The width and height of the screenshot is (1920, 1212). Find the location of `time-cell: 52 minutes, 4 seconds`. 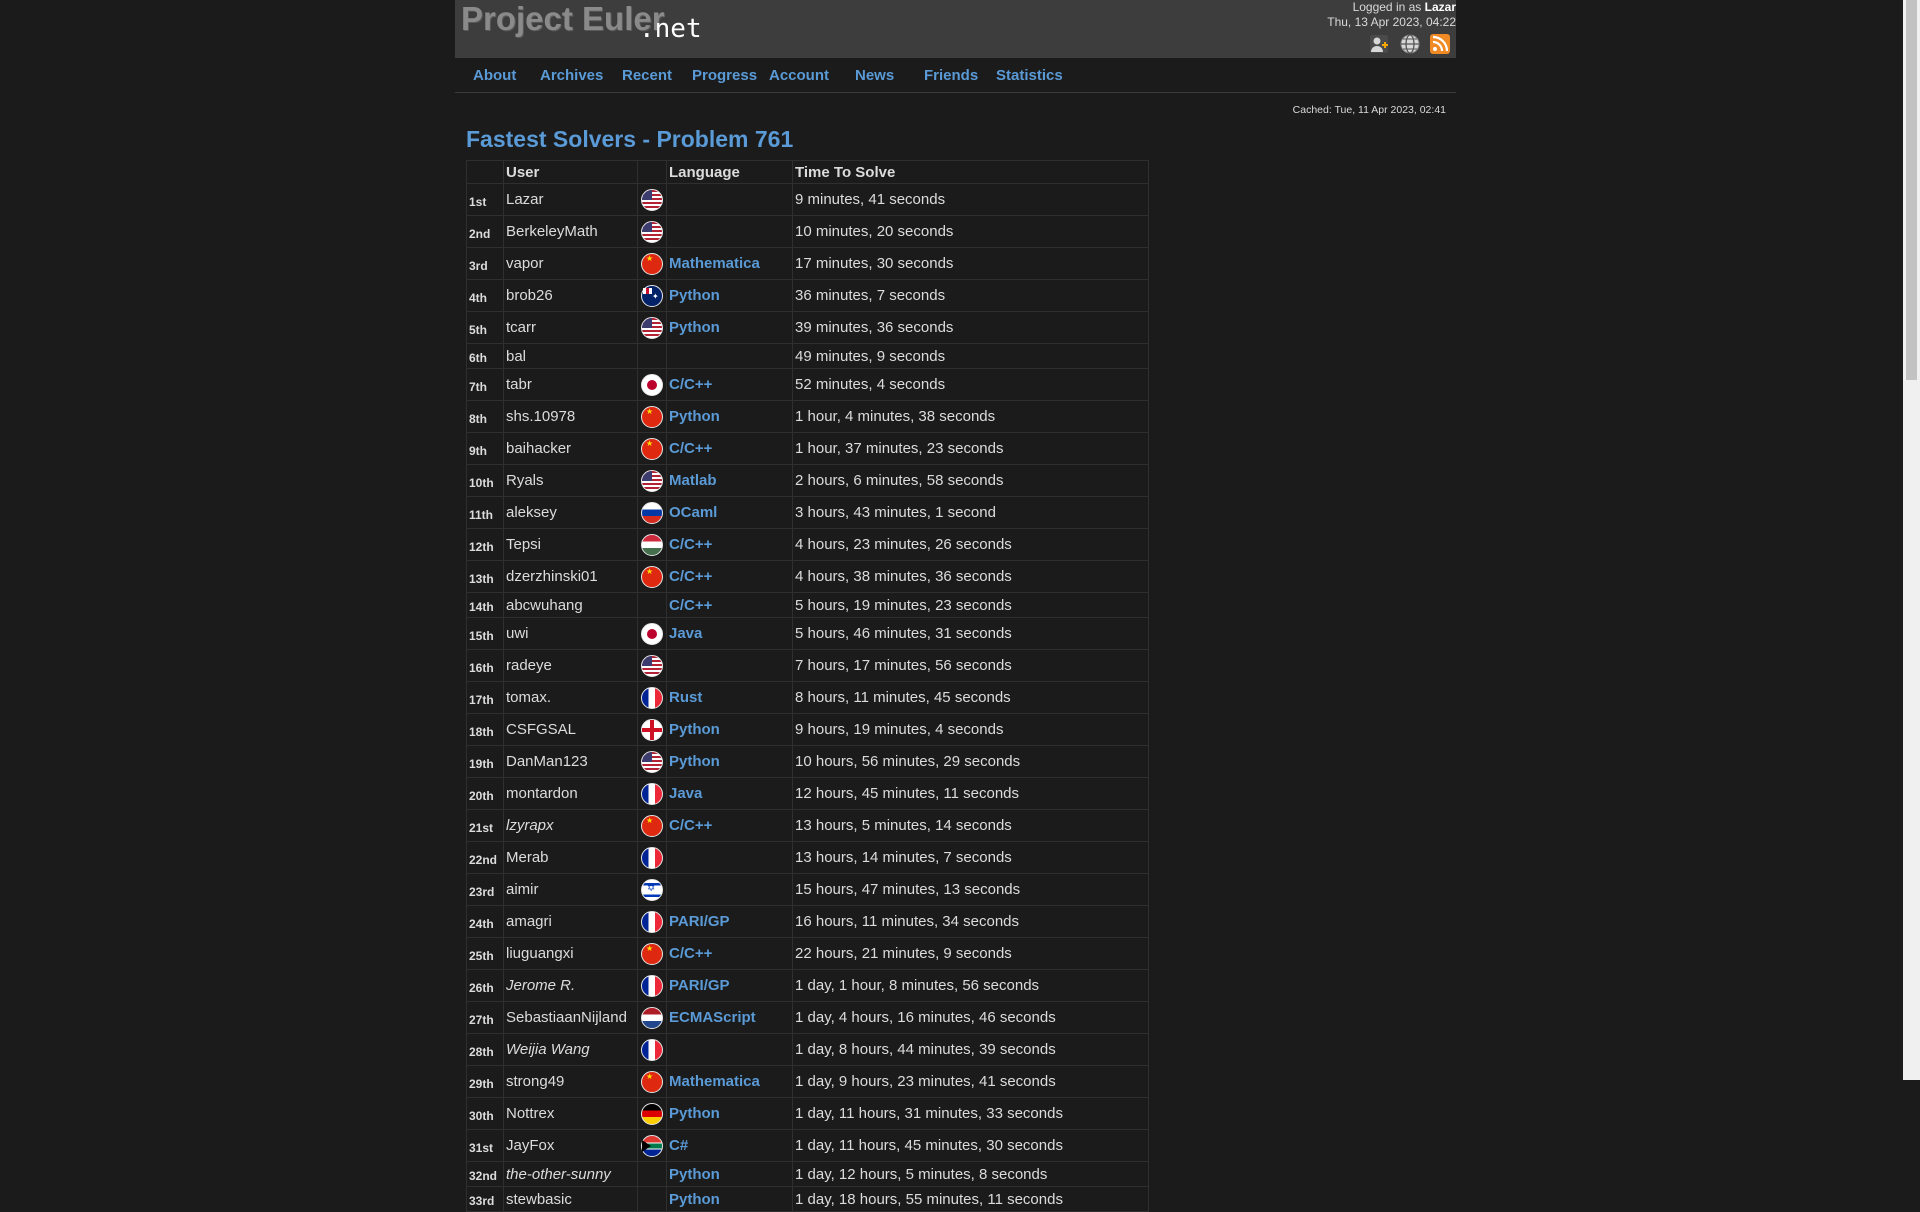

time-cell: 52 minutes, 4 seconds is located at coordinates (970, 384).